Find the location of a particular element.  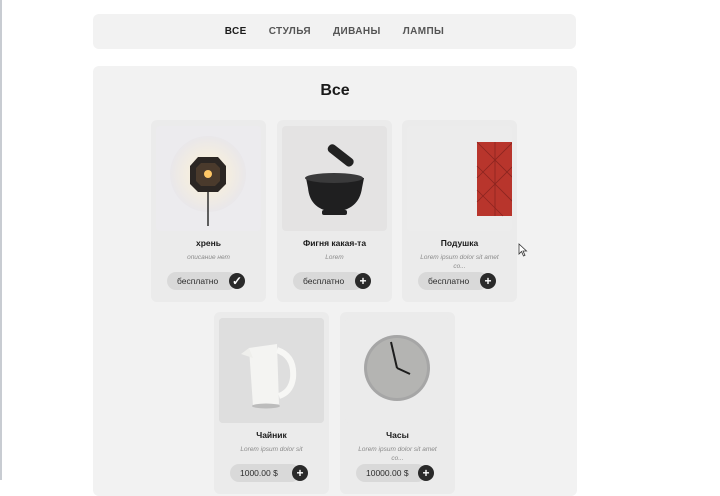

product-image-lamp is located at coordinates (208, 178).